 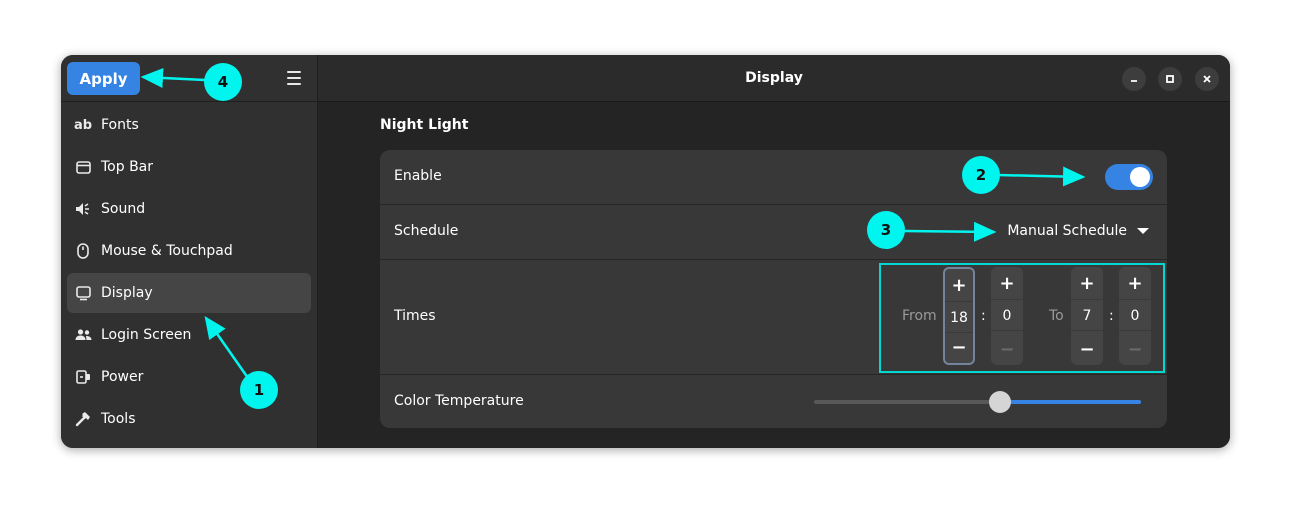 What do you see at coordinates (83, 293) in the screenshot?
I see `monitor-icon` at bounding box center [83, 293].